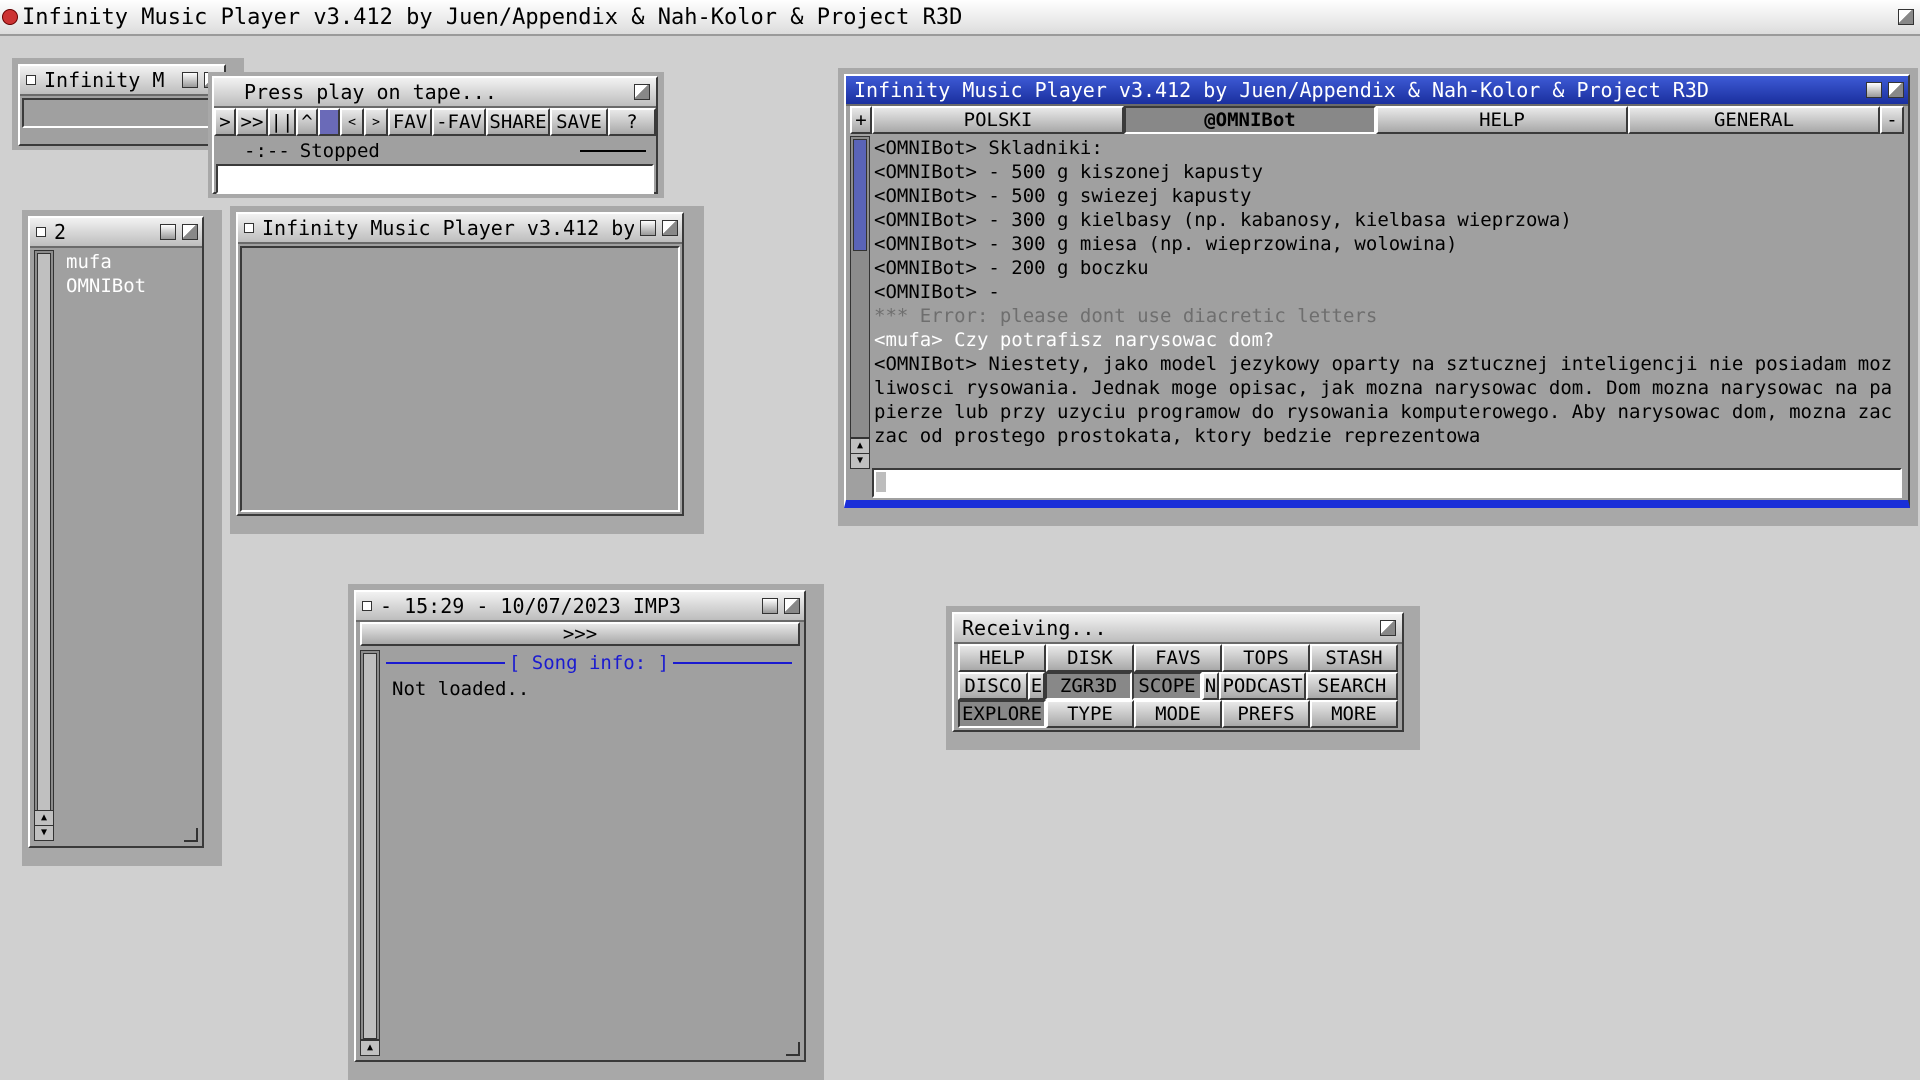 The height and width of the screenshot is (1080, 1920). I want to click on text-cursor, so click(881, 481).